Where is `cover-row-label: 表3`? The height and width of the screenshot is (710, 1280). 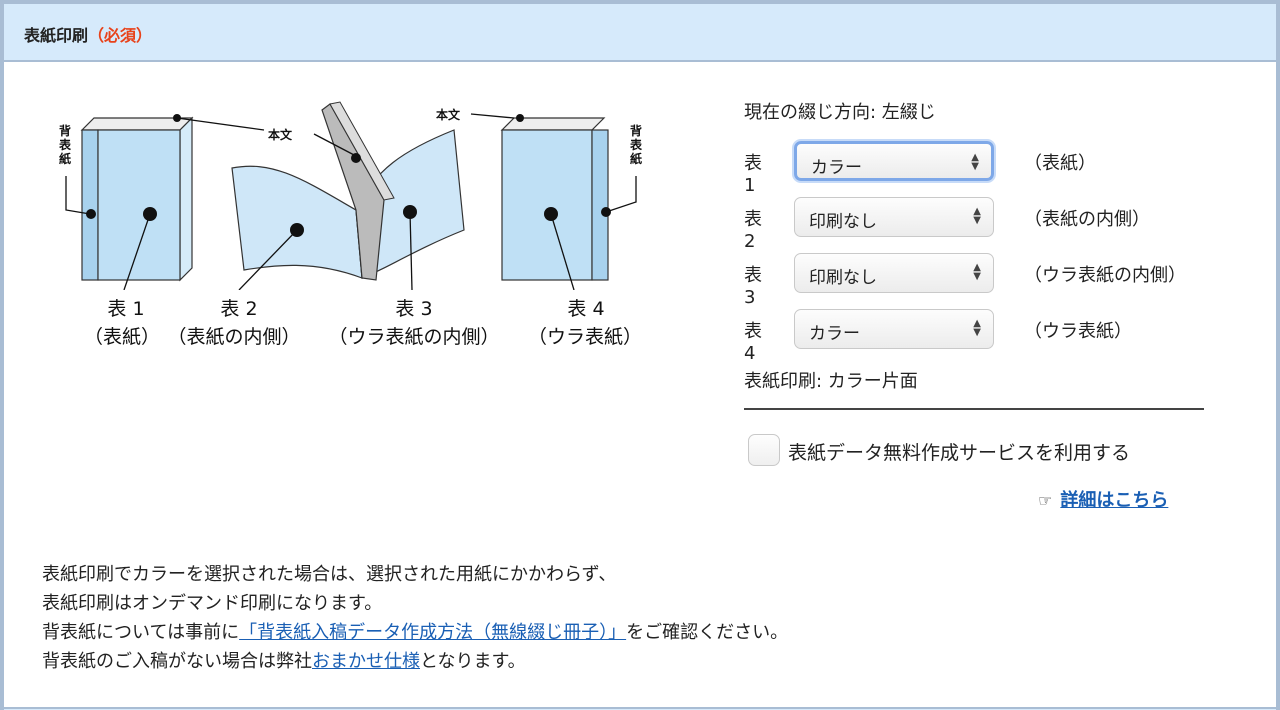
cover-row-label: 表3 is located at coordinates (753, 286).